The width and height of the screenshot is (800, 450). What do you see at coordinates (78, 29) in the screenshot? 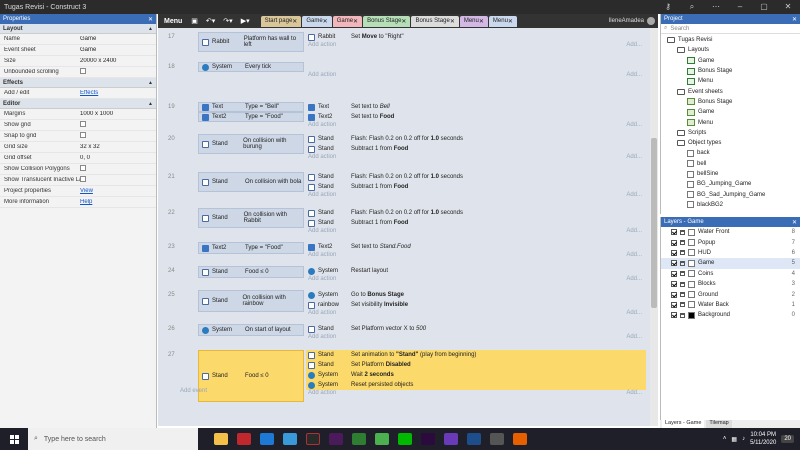
I see `properties-section: Layout ▲` at bounding box center [78, 29].